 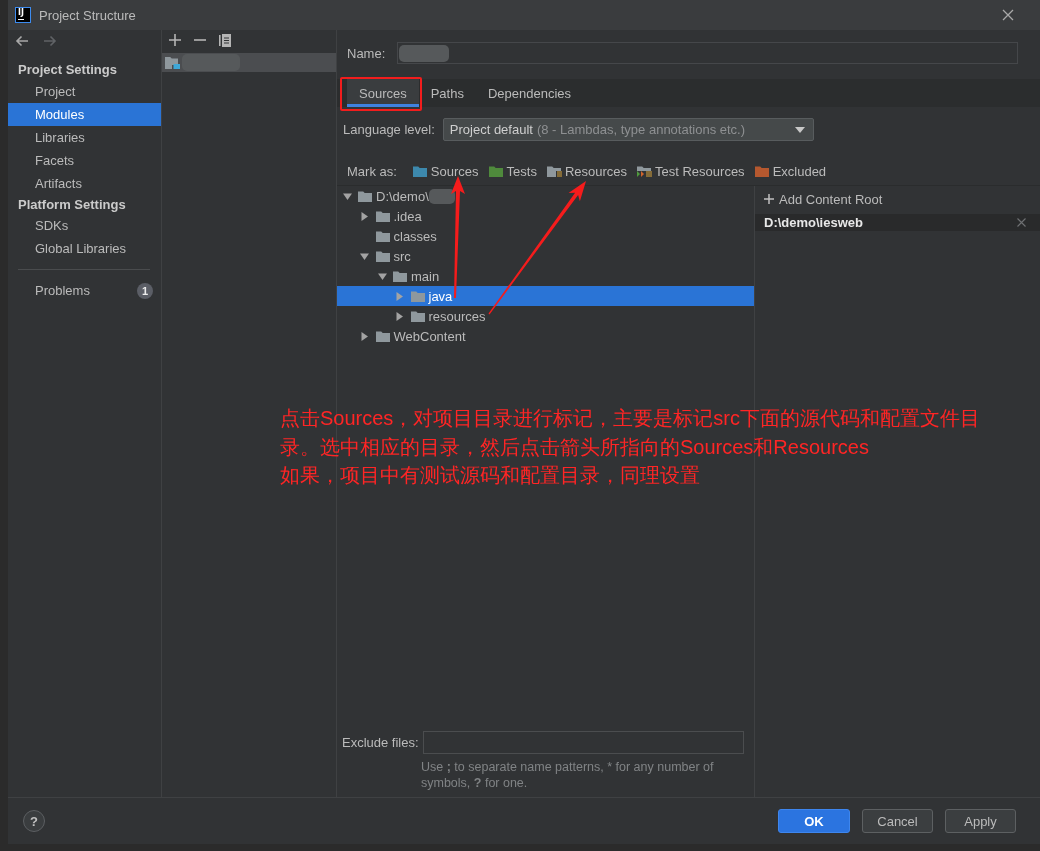 What do you see at coordinates (84, 114) in the screenshot?
I see `sidebar-item: Modules` at bounding box center [84, 114].